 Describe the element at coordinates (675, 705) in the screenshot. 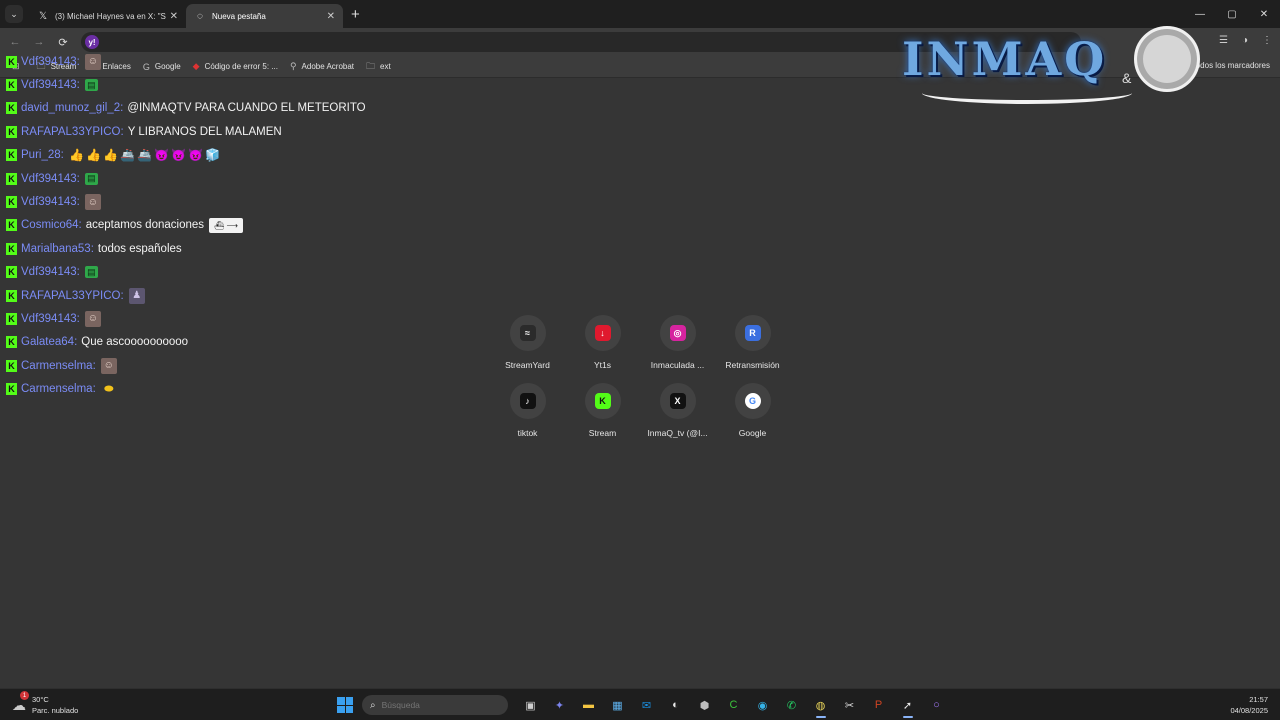

I see `obs-icon: ◐` at that location.